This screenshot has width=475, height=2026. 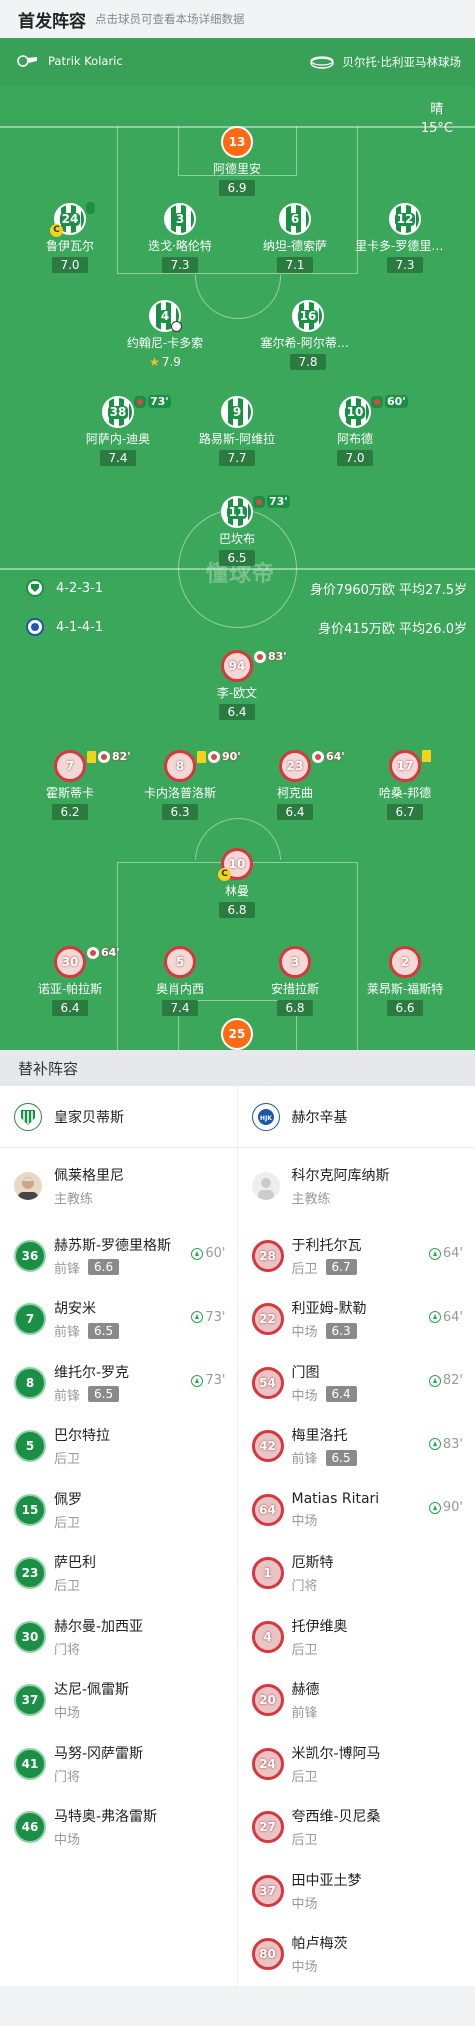 I want to click on away-player: 3 安措拉斯 6.8, so click(x=295, y=981).